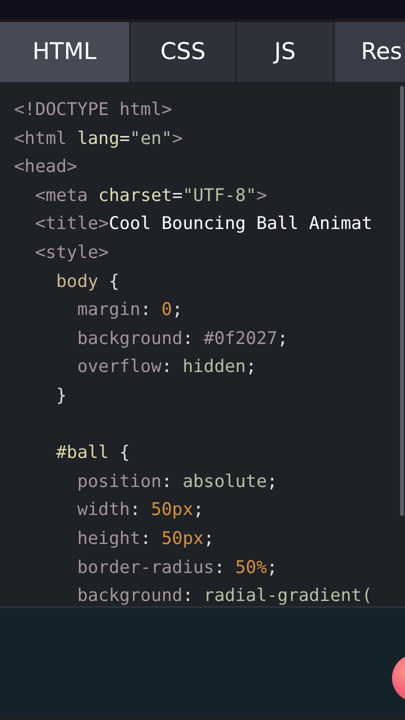 The image size is (405, 720). What do you see at coordinates (140, 510) in the screenshot?
I see `code-line: width: 50px;` at bounding box center [140, 510].